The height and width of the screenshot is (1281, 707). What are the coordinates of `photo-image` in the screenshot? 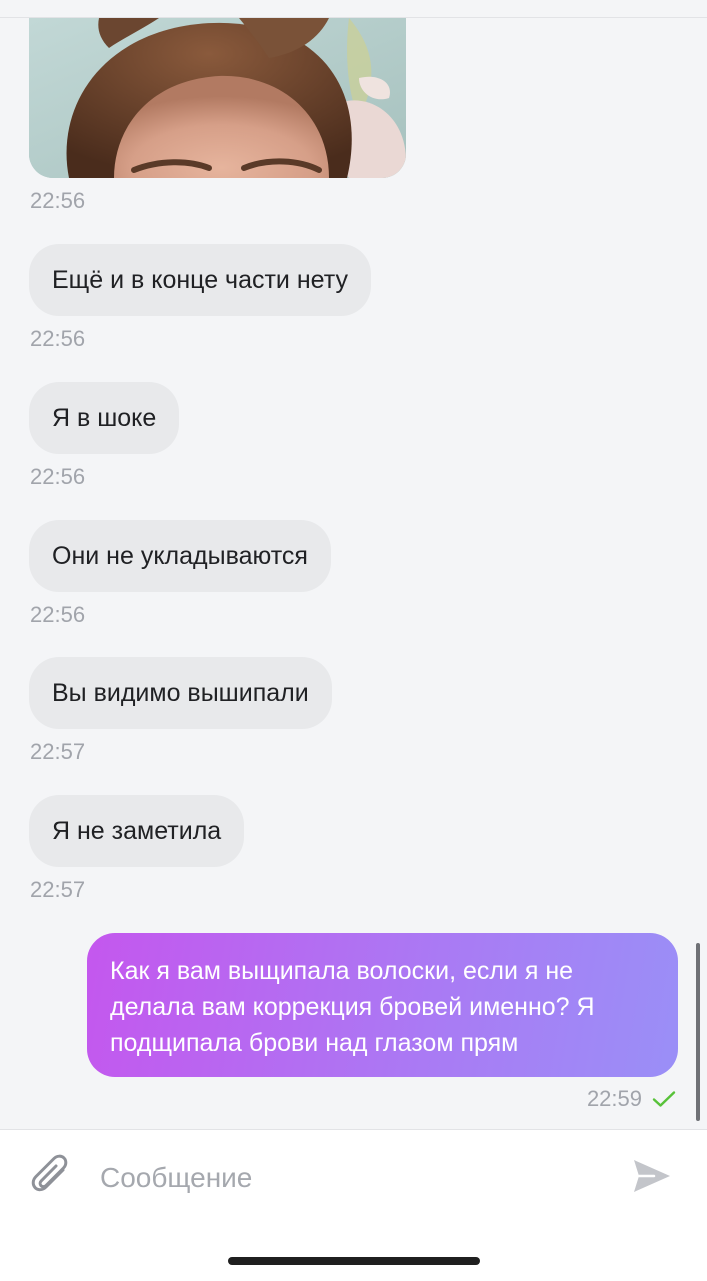 It's located at (217, 98).